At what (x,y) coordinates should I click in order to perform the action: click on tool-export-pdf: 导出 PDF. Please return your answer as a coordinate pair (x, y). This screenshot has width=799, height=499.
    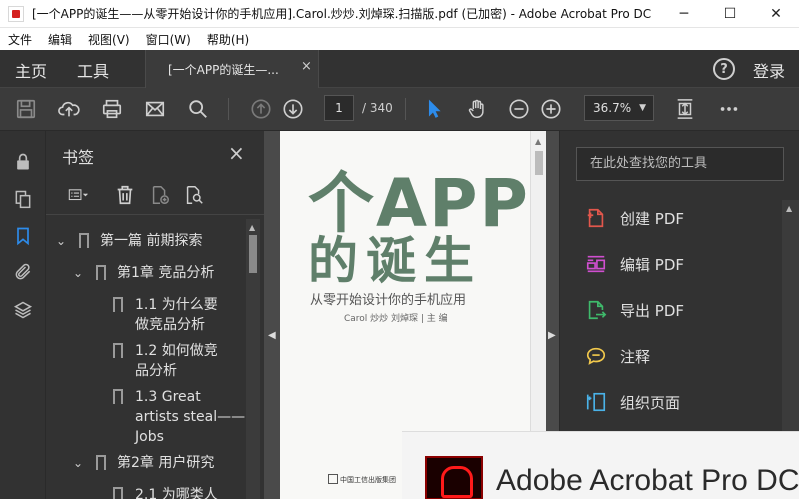
    Looking at the image, I should click on (634, 310).